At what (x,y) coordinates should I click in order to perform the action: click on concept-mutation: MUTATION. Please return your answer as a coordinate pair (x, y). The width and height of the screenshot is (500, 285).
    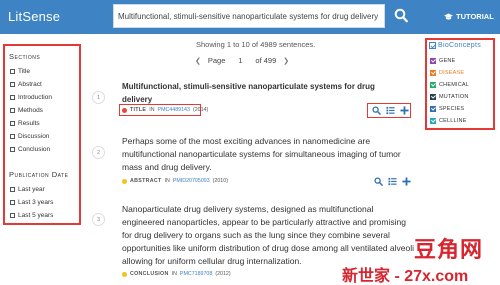
    Looking at the image, I should click on (449, 97).